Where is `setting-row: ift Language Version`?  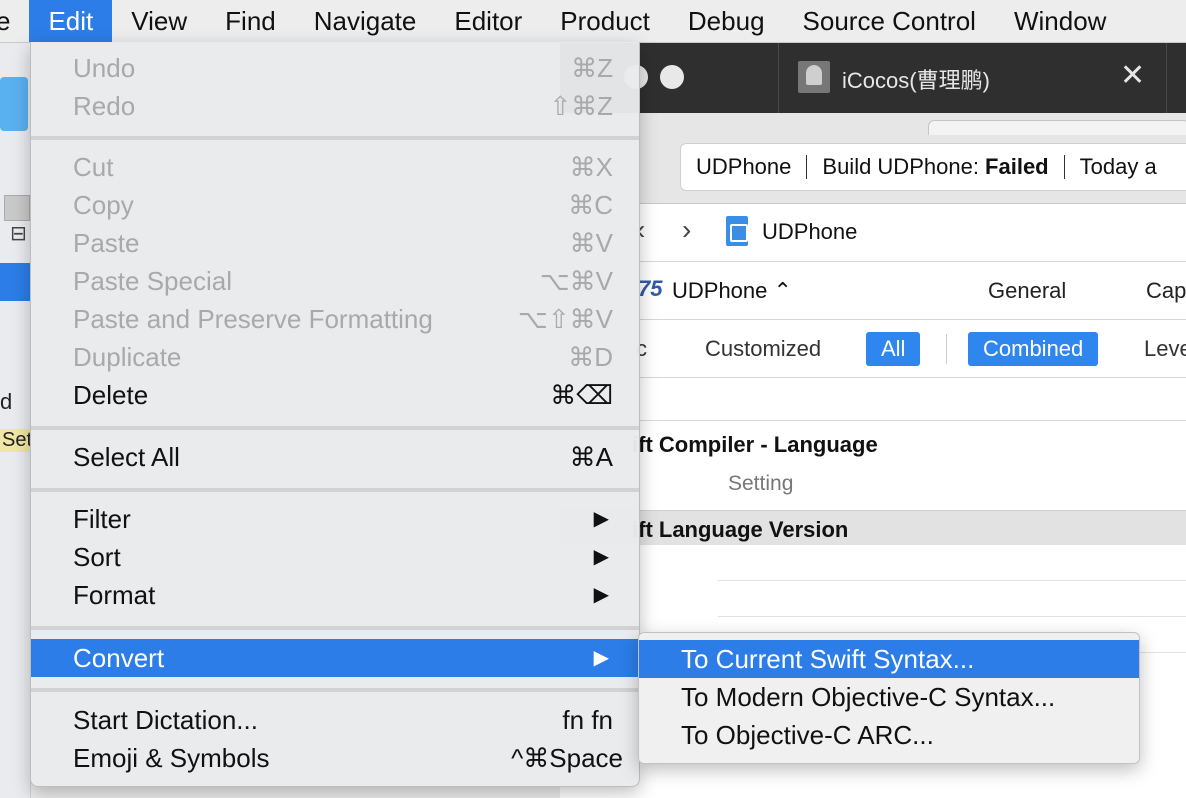
setting-row: ift Language Version is located at coordinates (873, 527).